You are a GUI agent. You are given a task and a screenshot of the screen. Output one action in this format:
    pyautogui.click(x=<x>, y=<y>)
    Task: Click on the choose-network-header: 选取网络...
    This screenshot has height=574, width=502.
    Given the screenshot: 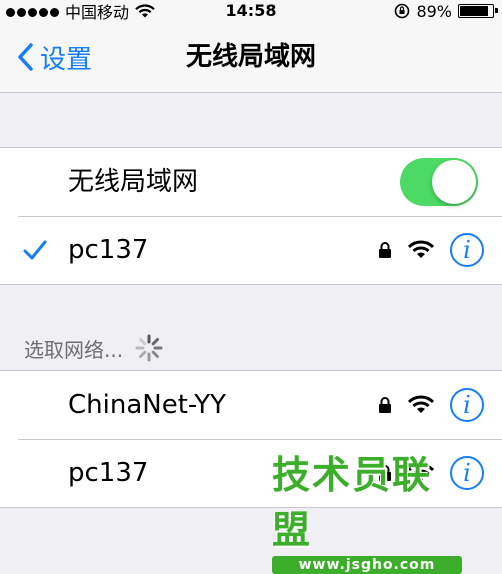 What is the action you would take?
    pyautogui.click(x=94, y=348)
    